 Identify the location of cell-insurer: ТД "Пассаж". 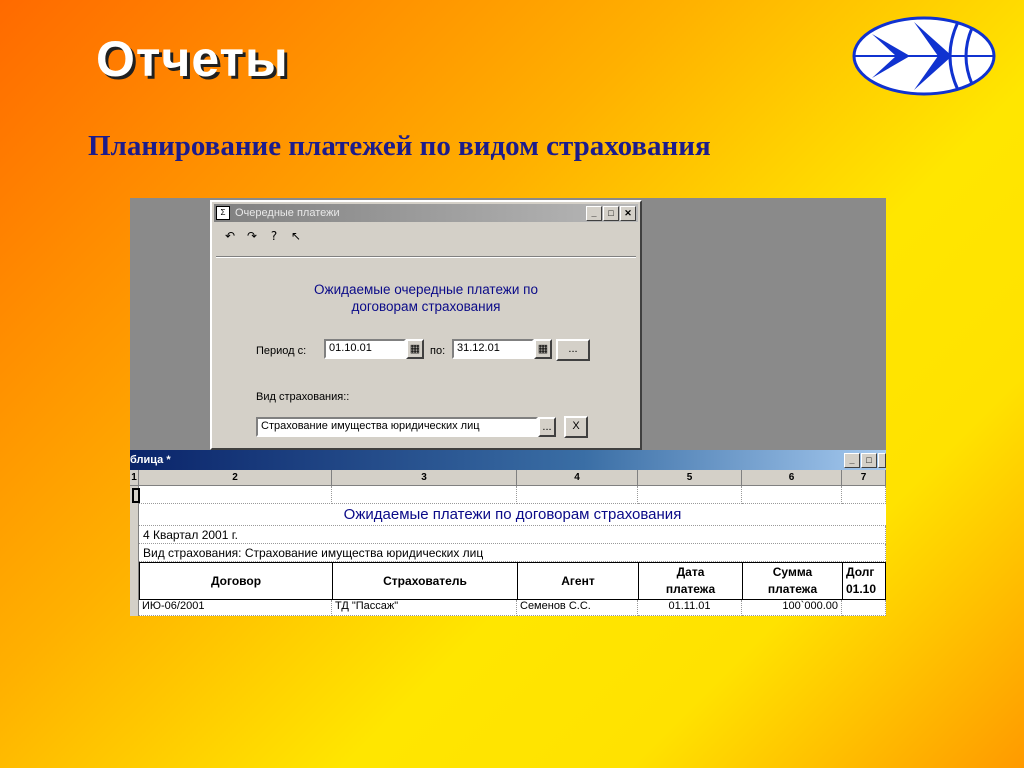
(424, 608).